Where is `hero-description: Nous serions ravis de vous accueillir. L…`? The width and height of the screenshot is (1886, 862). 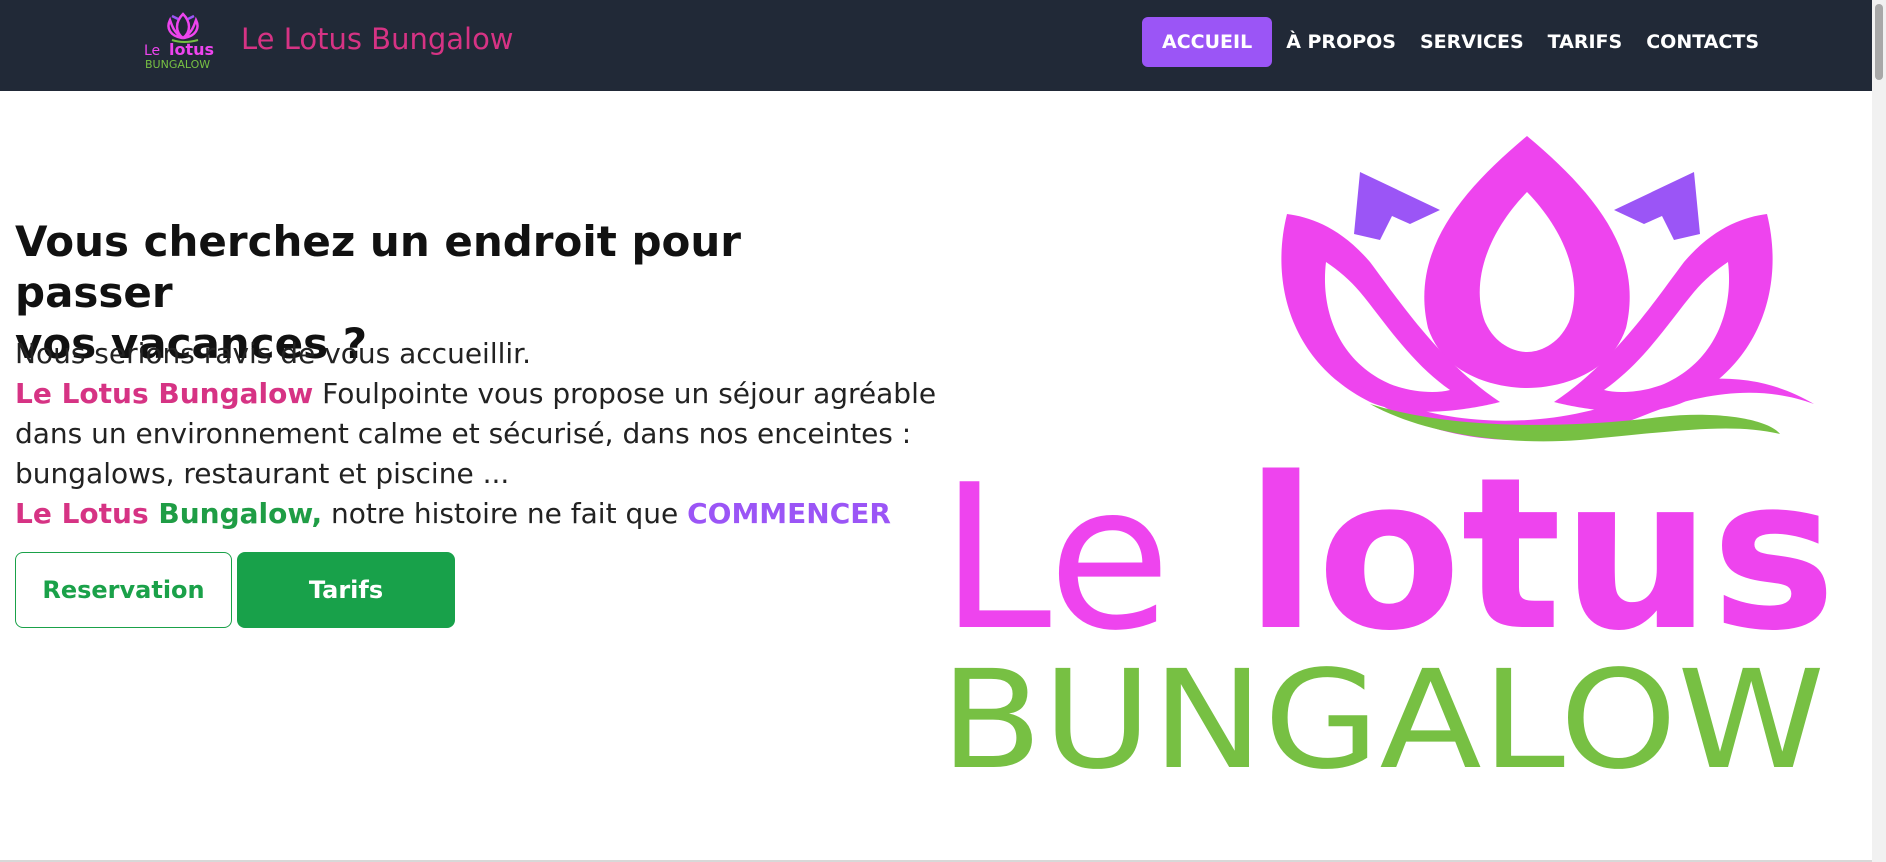
hero-description: Nous serions ravis de vous accueillir. L… is located at coordinates (475, 434).